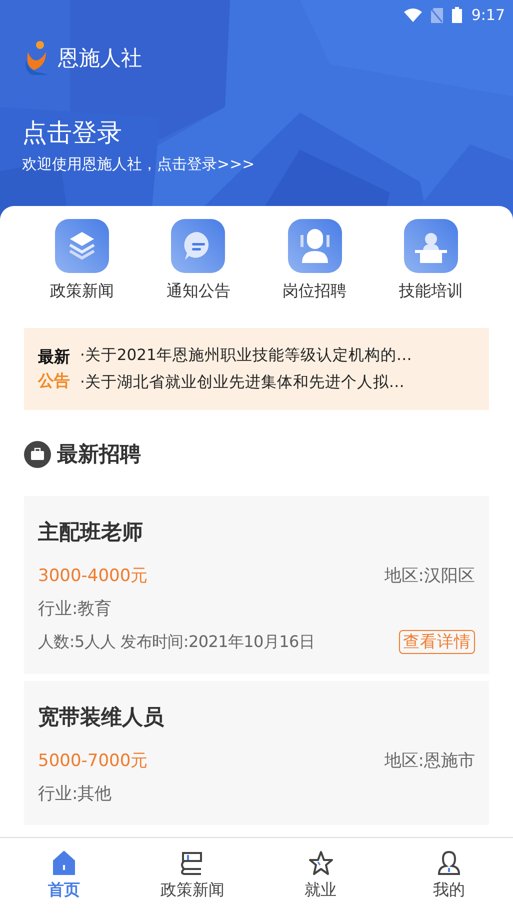  What do you see at coordinates (437, 15) in the screenshot?
I see `no-sim-icon` at bounding box center [437, 15].